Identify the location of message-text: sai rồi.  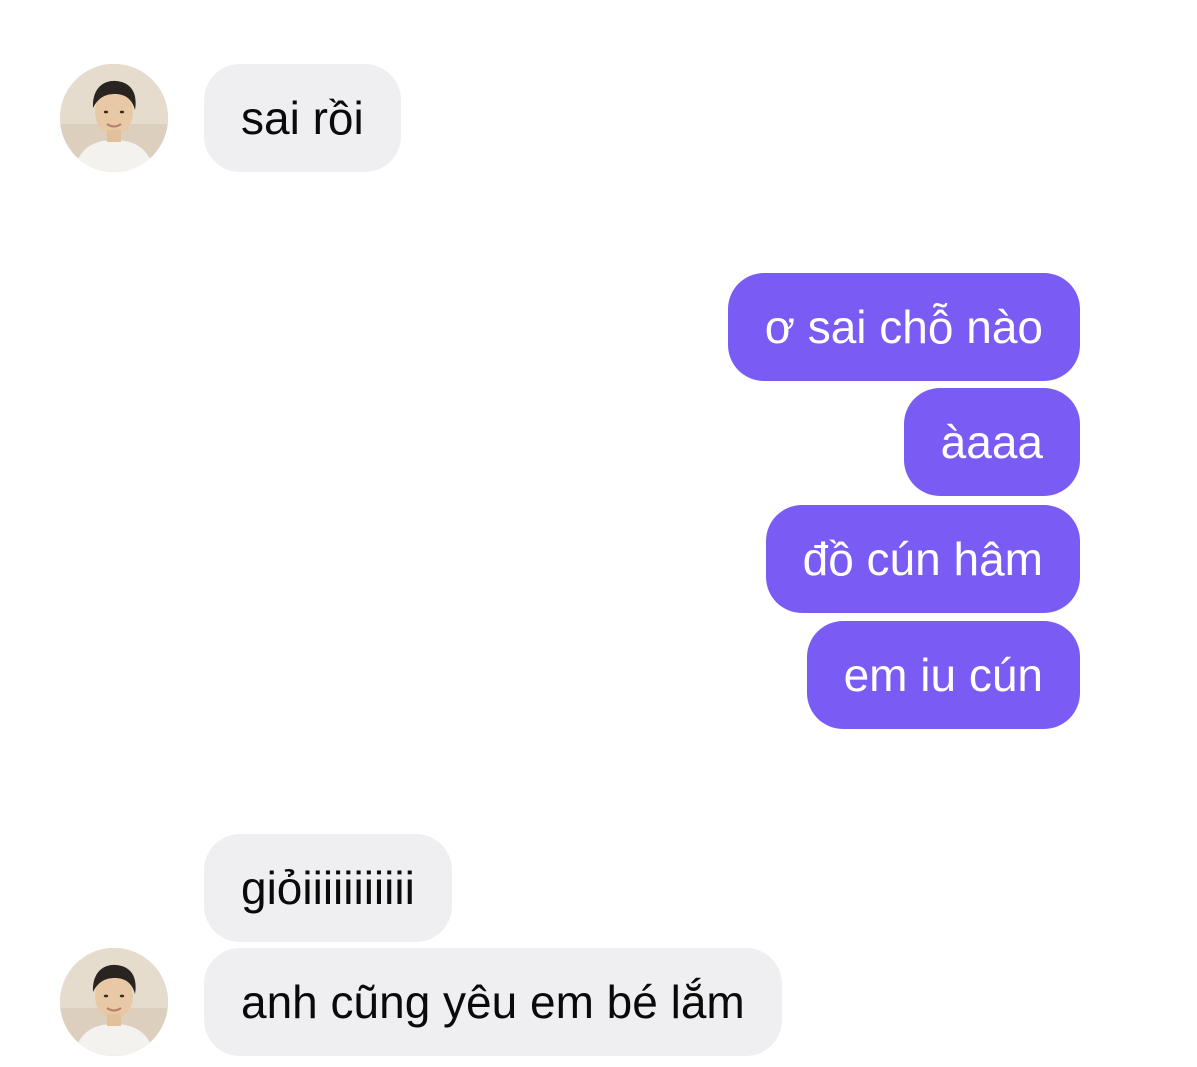
(302, 118).